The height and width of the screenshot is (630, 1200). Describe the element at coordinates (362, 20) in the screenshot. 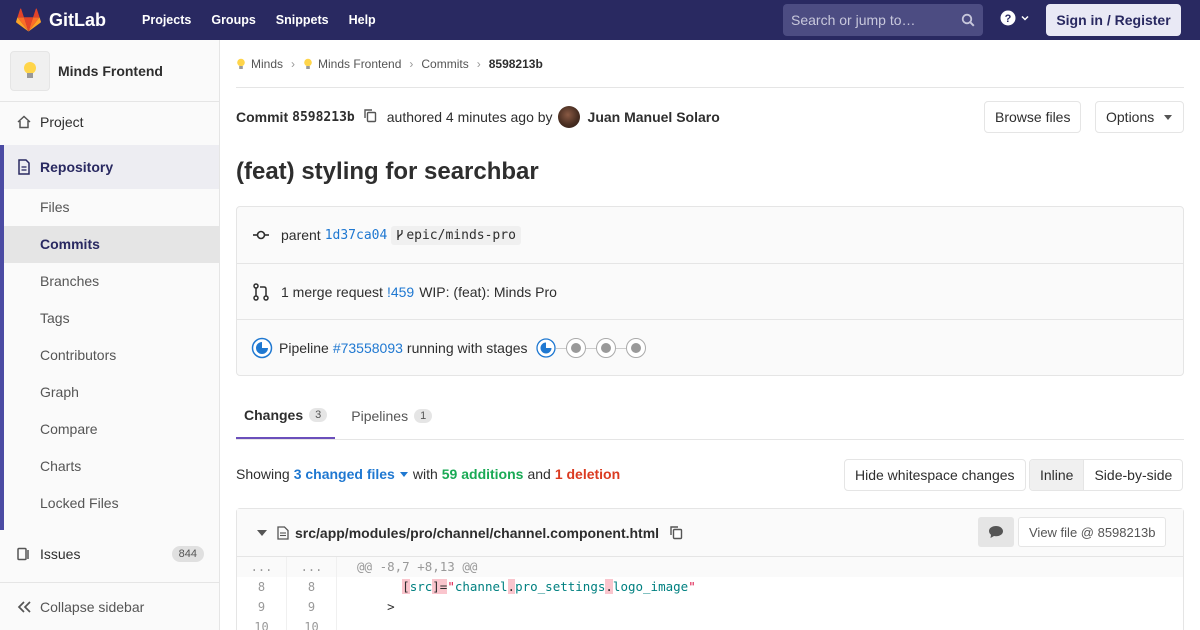

I see `nav-help: Help` at that location.